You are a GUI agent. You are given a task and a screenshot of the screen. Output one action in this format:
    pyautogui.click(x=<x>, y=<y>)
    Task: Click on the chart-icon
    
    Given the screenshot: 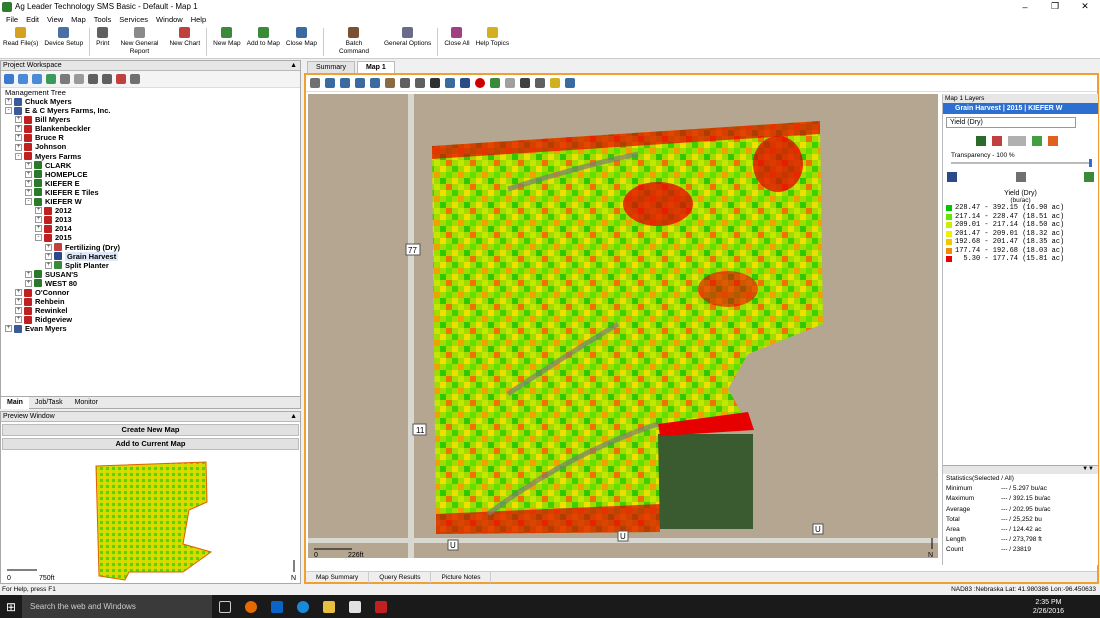 What is the action you would take?
    pyautogui.click(x=1037, y=141)
    